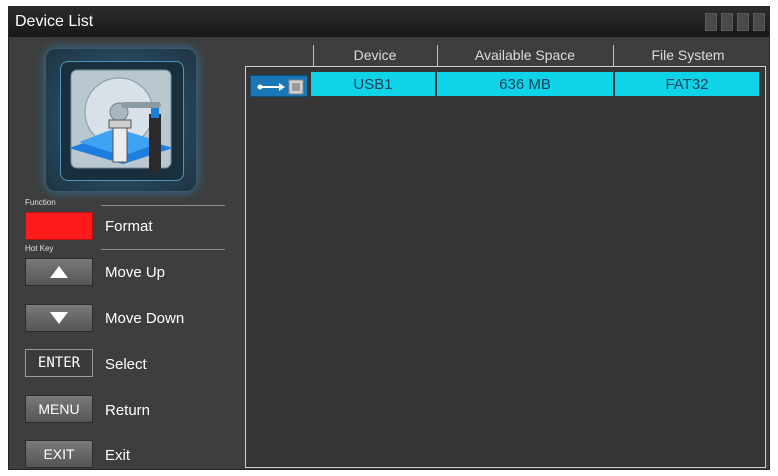 This screenshot has width=778, height=476. I want to click on move-down-label: Move Down, so click(145, 318).